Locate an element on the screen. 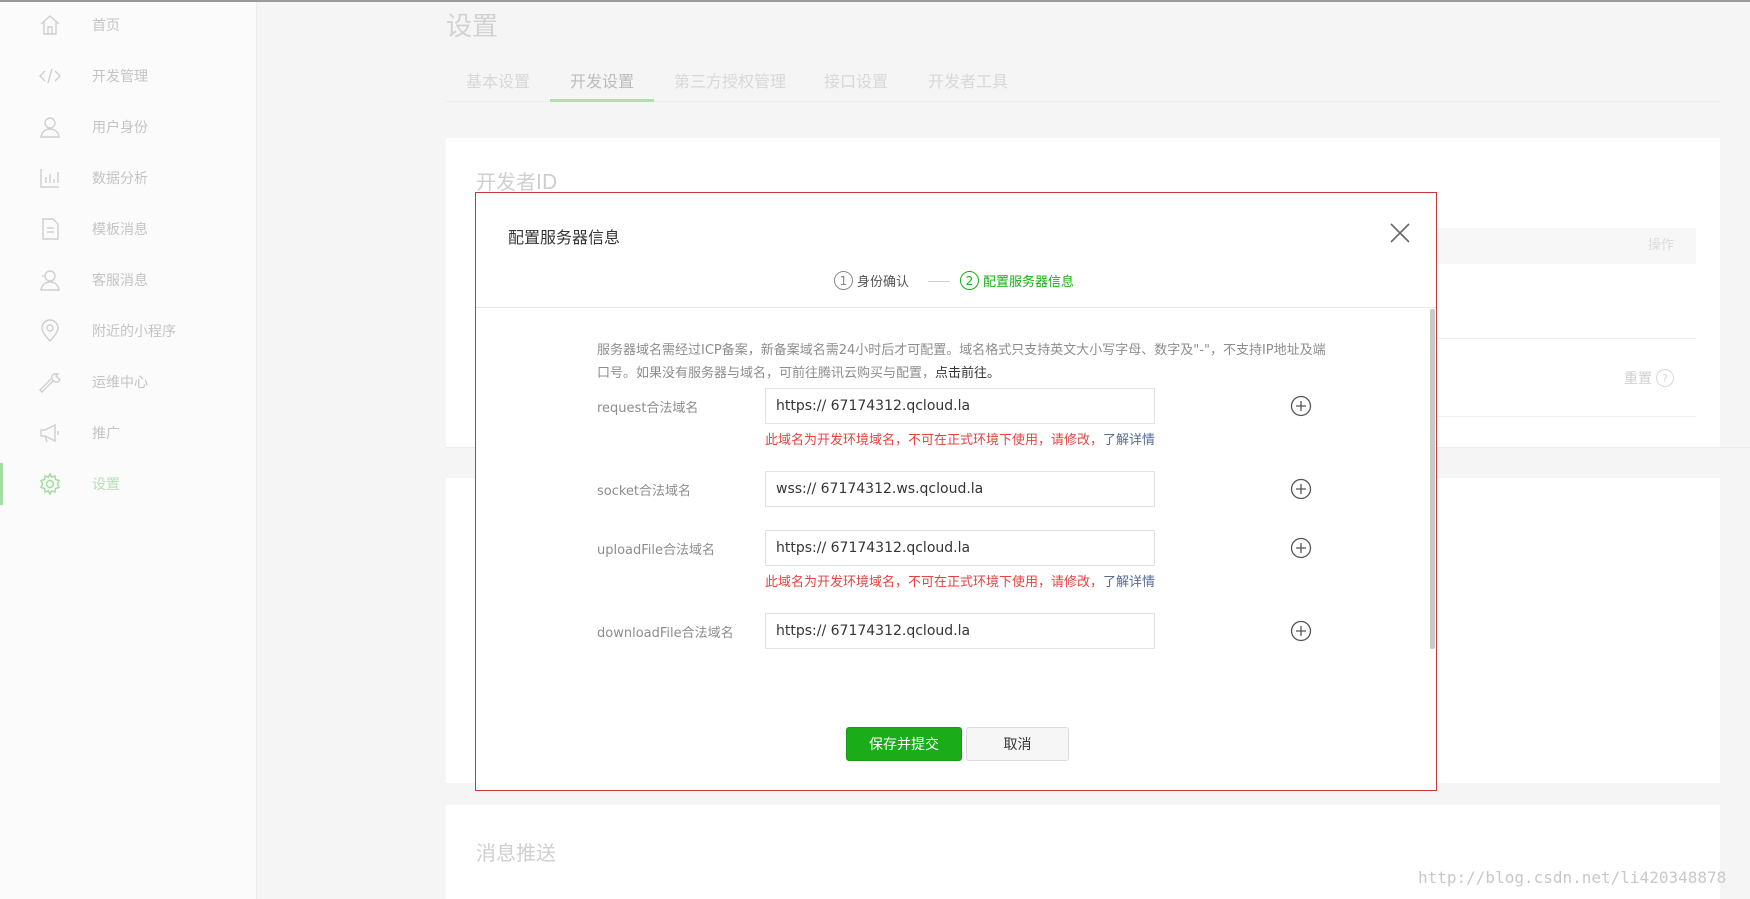 This screenshot has width=1750, height=899. upload-domain-input is located at coordinates (960, 548).